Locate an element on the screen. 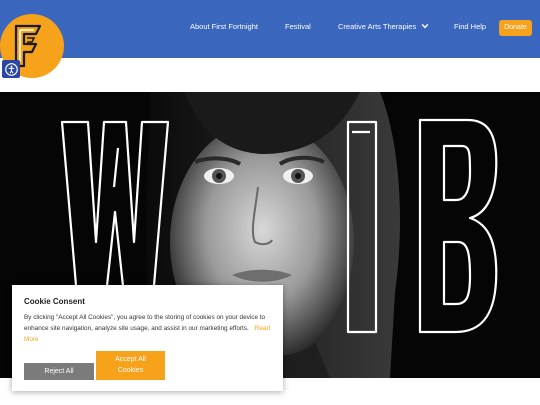 The height and width of the screenshot is (405, 540). accept-label-line1: Accept All is located at coordinates (130, 359).